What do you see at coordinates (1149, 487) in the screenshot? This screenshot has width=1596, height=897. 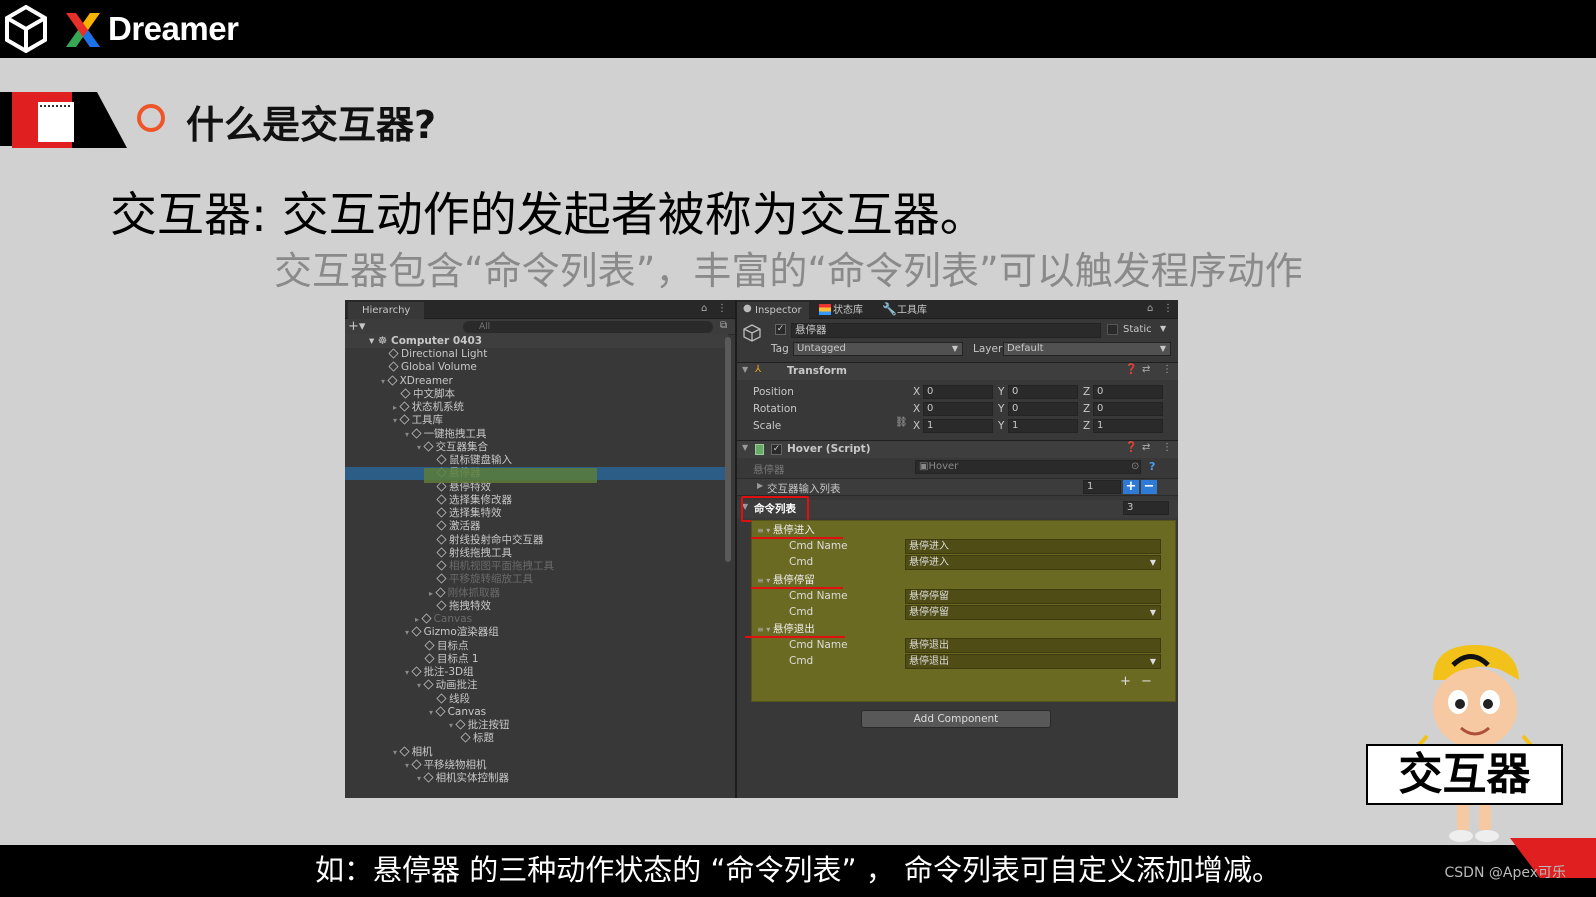 I see `remove-input-button: −` at bounding box center [1149, 487].